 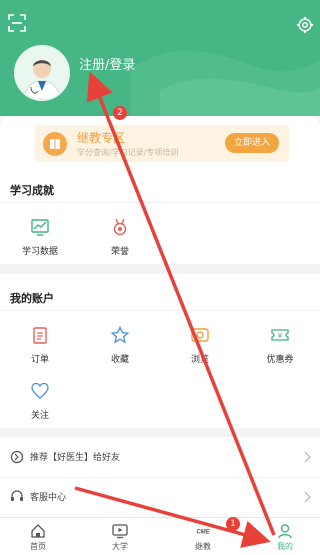 What do you see at coordinates (32, 190) in the screenshot?
I see `study-section-title: 学习成就` at bounding box center [32, 190].